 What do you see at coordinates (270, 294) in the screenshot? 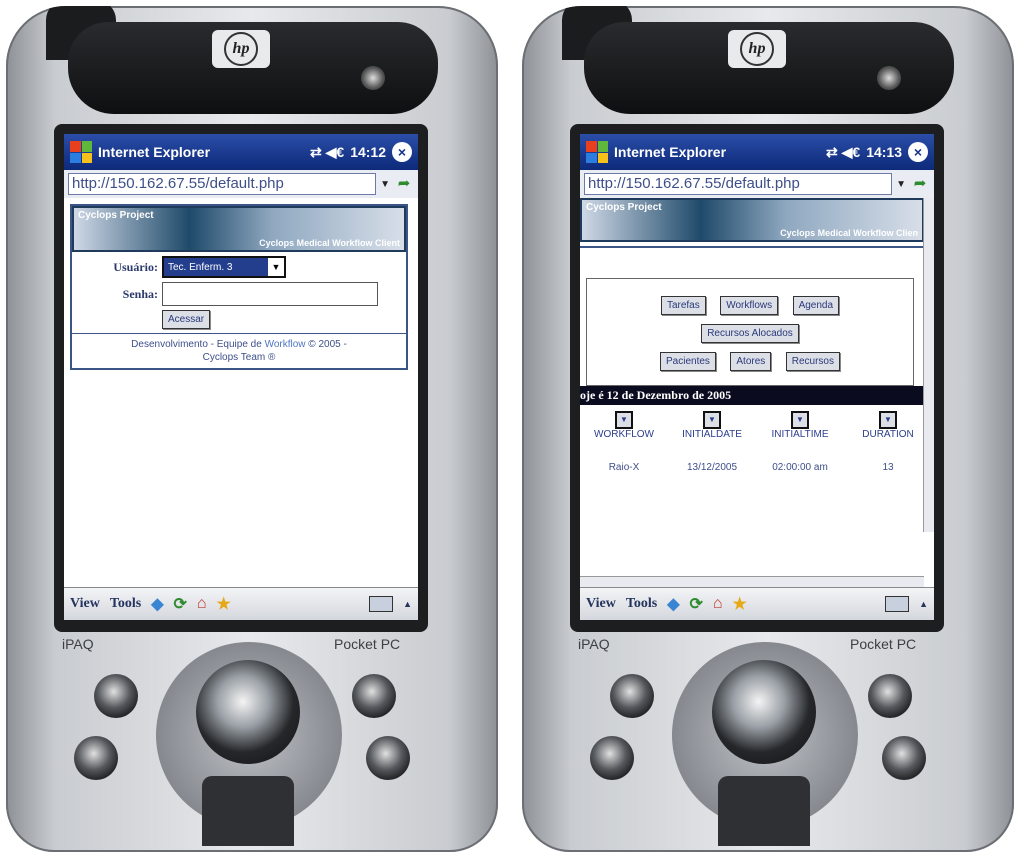
I see `password-input` at bounding box center [270, 294].